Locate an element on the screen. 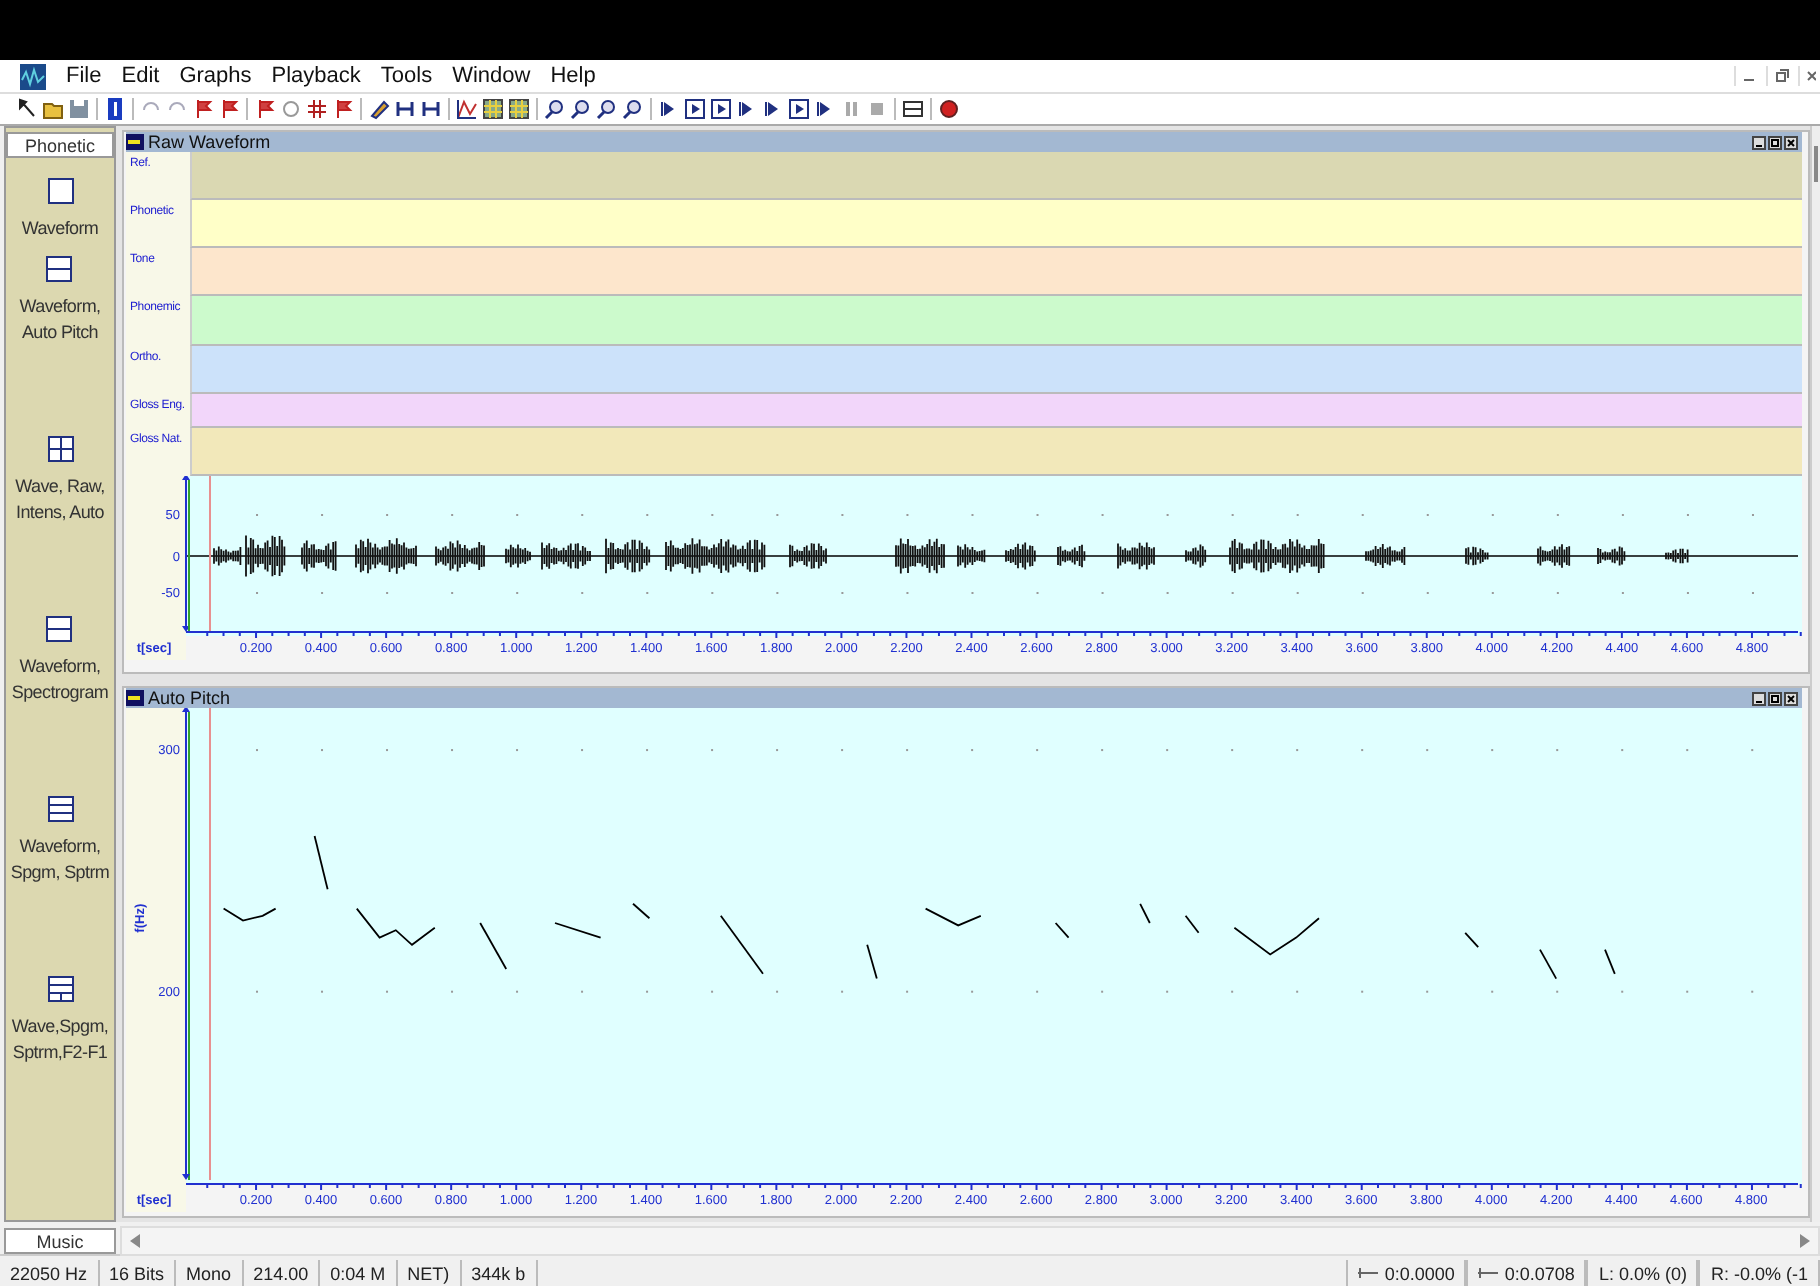 The width and height of the screenshot is (1820, 1286). restore-icon is located at coordinates (1778, 76).